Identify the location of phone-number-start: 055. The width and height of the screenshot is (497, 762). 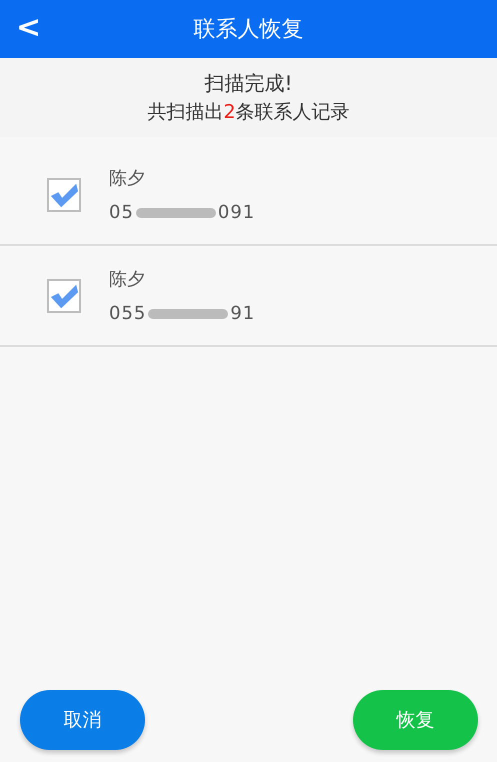
(127, 313).